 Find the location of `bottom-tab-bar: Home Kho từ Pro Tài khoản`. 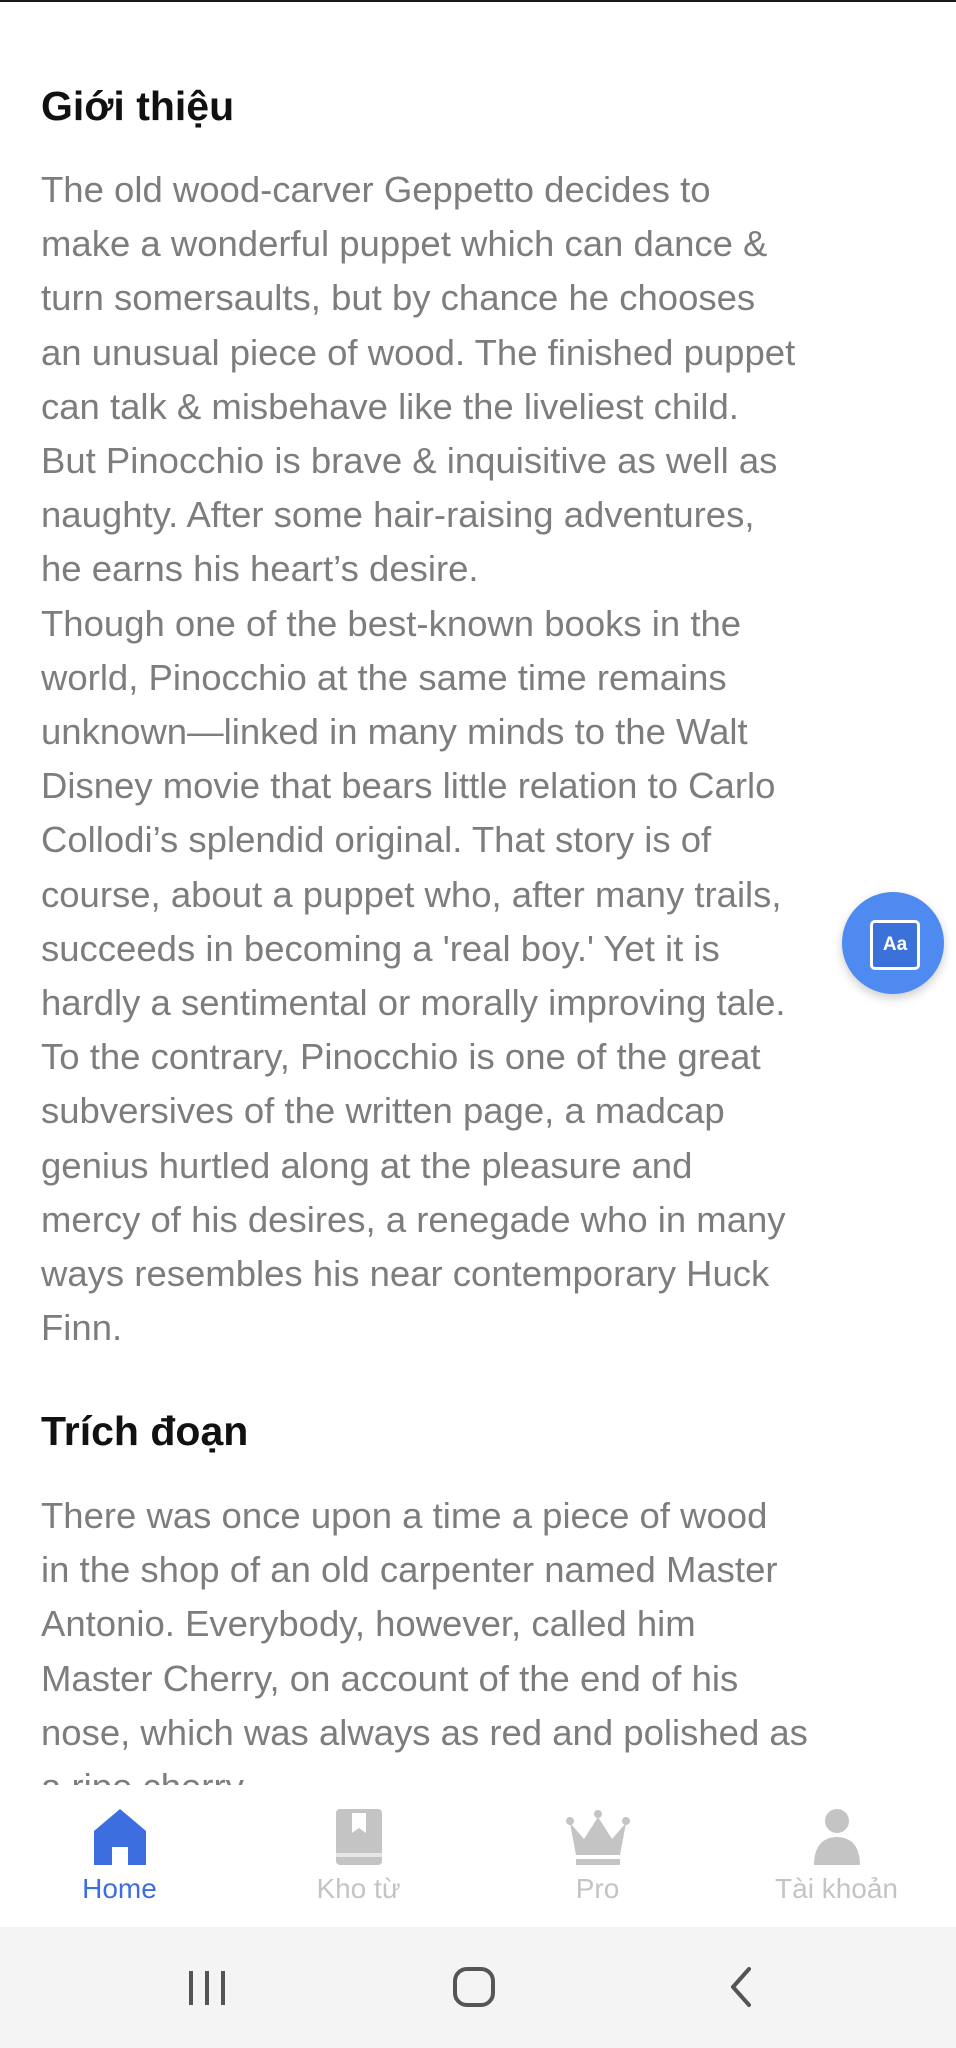

bottom-tab-bar: Home Kho từ Pro Tài khoản is located at coordinates (478, 1856).